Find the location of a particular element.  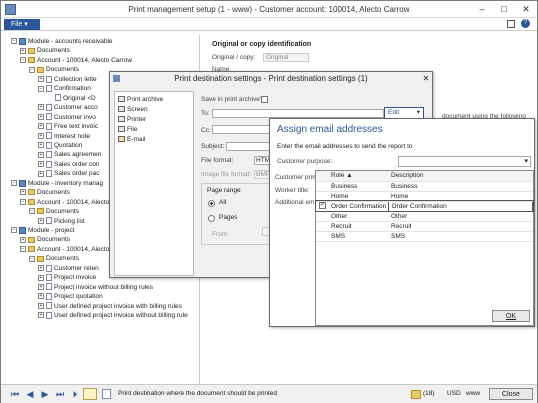

role-row: SMS SMS is located at coordinates (424, 236).